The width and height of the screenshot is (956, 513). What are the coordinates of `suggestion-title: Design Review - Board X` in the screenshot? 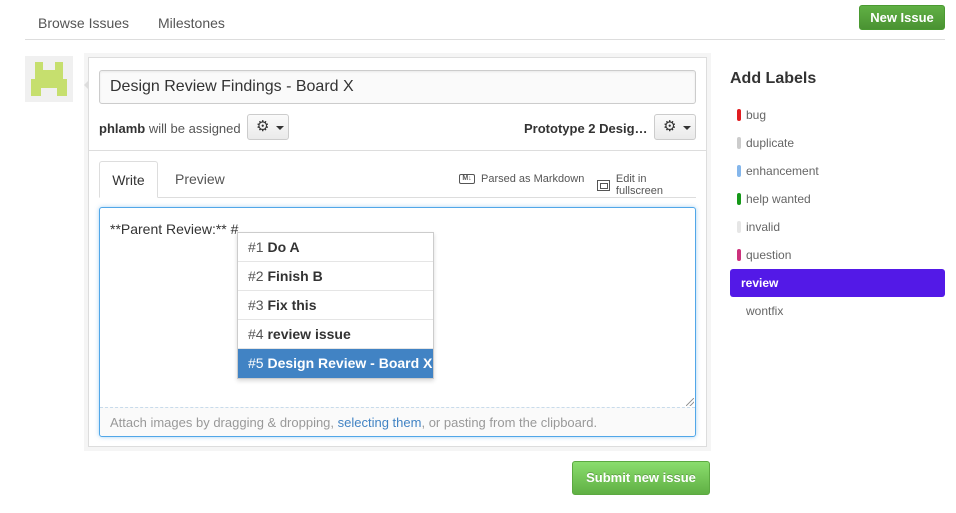 It's located at (350, 363).